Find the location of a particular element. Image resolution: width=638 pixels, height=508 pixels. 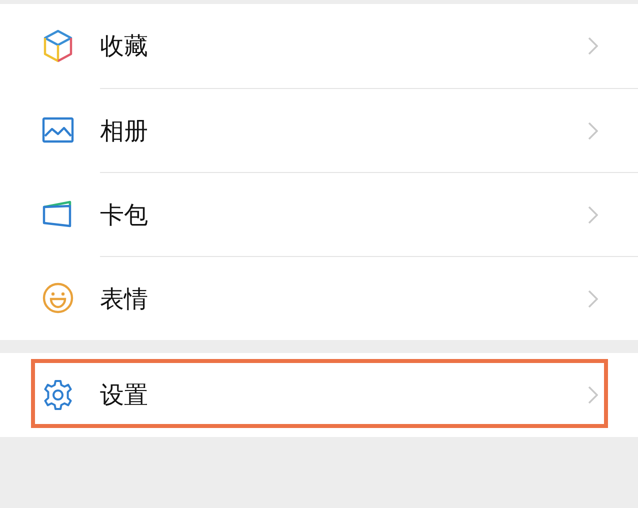

menu-label: 表情 is located at coordinates (124, 299).